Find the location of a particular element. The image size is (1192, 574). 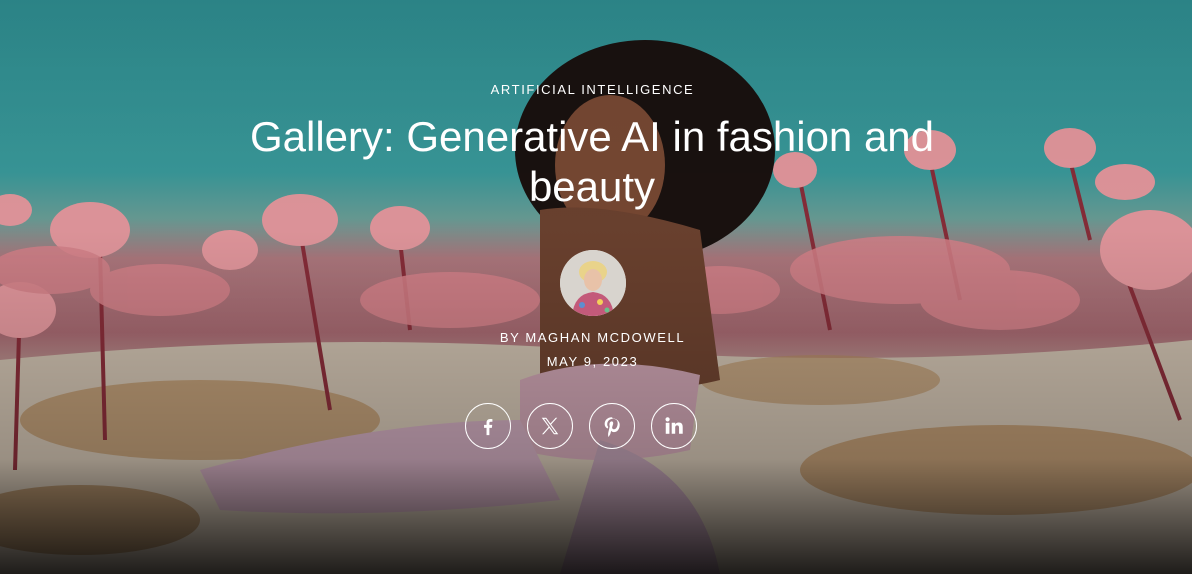

x-icon is located at coordinates (550, 426).